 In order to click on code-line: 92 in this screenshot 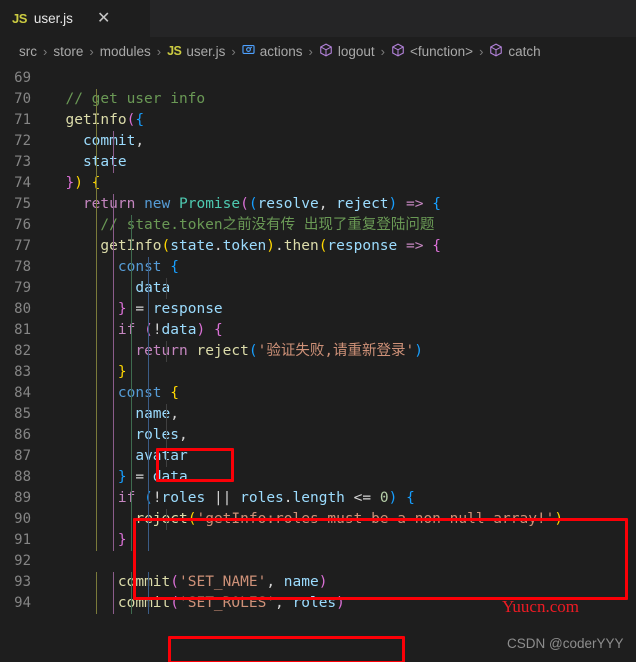, I will do `click(318, 561)`.